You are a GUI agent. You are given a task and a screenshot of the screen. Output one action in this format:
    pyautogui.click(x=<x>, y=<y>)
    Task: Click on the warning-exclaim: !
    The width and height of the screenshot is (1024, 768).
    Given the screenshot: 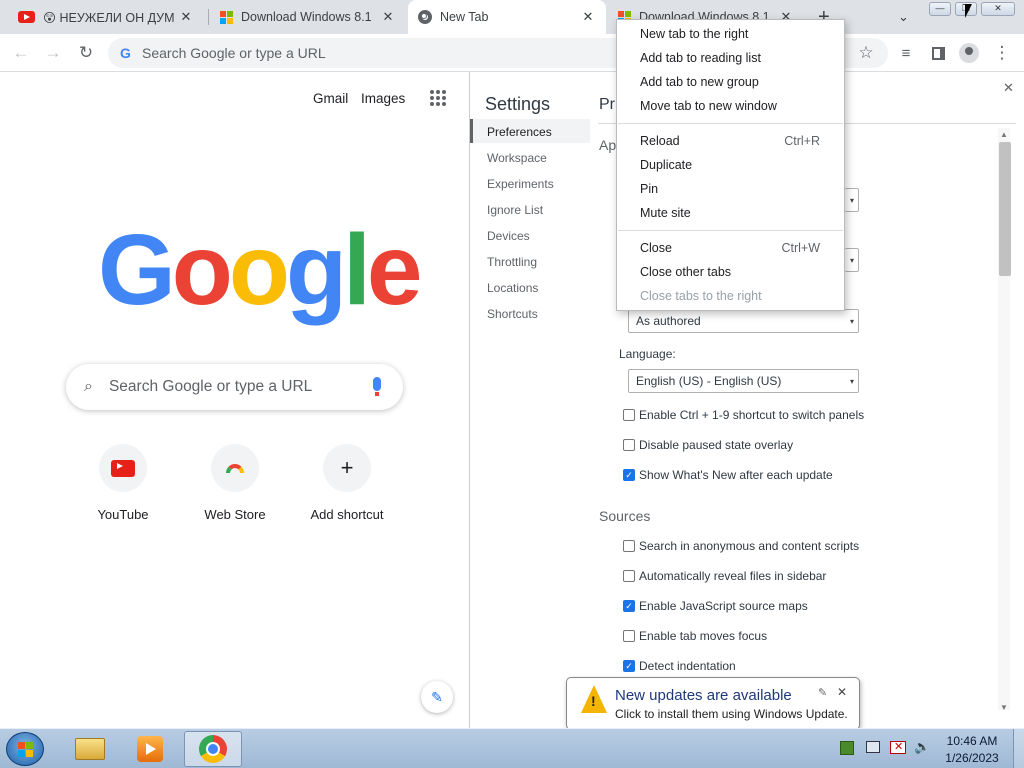 What is the action you would take?
    pyautogui.click(x=593, y=701)
    